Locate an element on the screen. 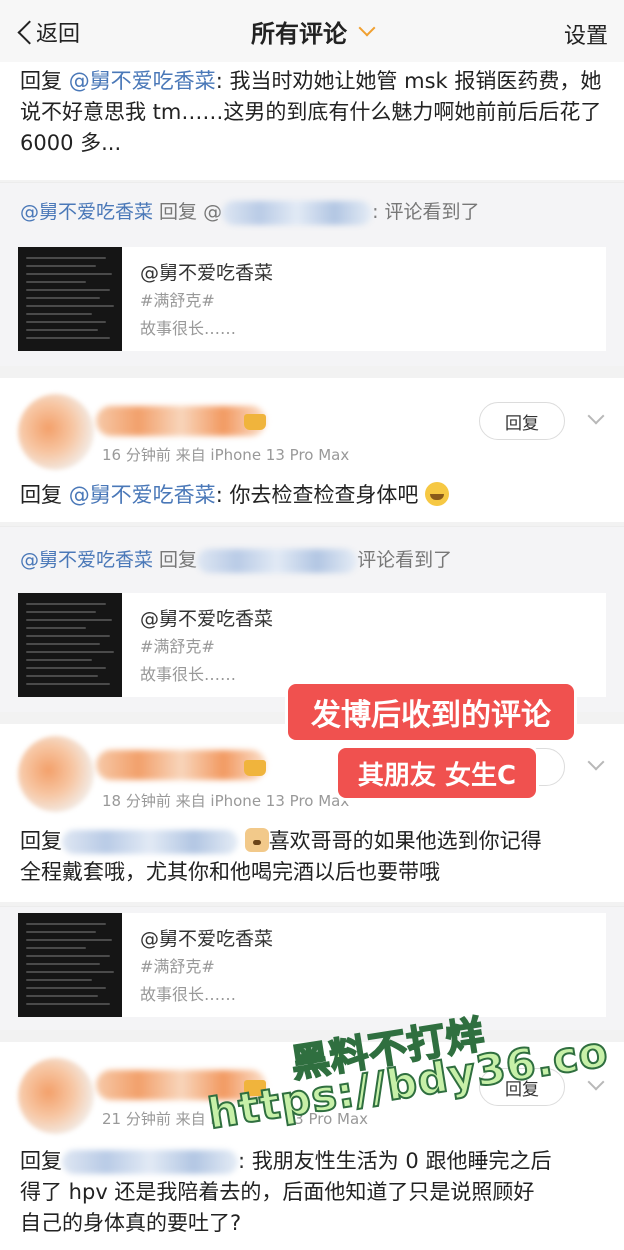 The height and width of the screenshot is (1250, 624). page-title: 所有评论 is located at coordinates (299, 33).